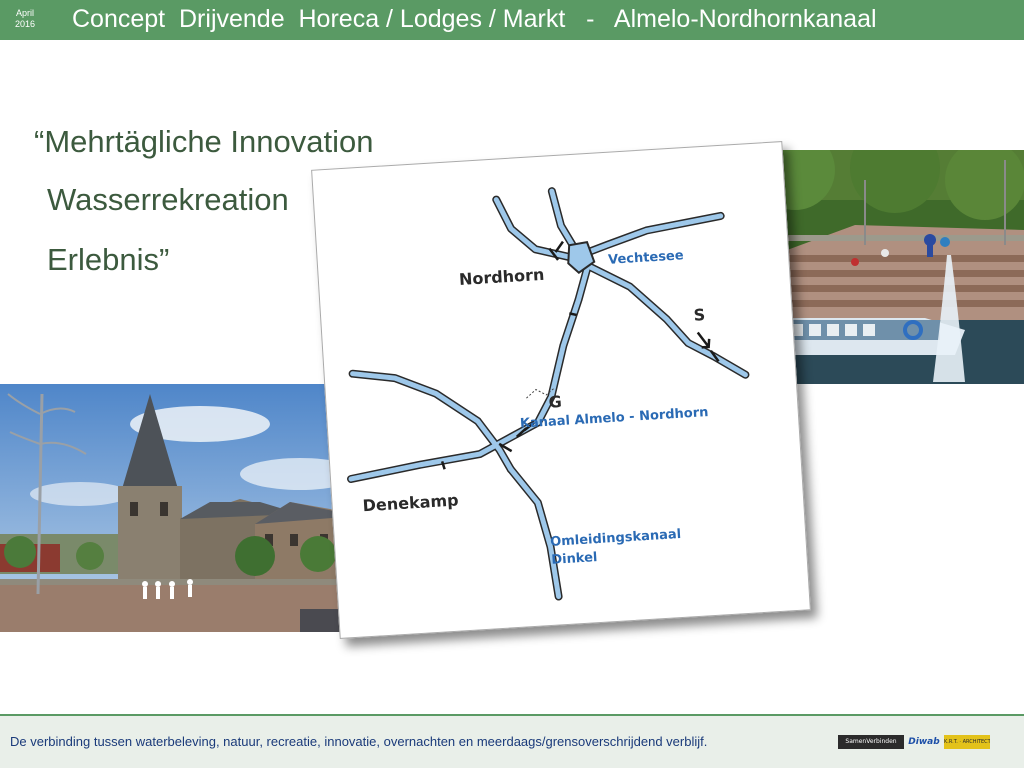 The image size is (1024, 768). Describe the element at coordinates (699, 315) in the screenshot. I see `map-label-marker-s: S` at that location.